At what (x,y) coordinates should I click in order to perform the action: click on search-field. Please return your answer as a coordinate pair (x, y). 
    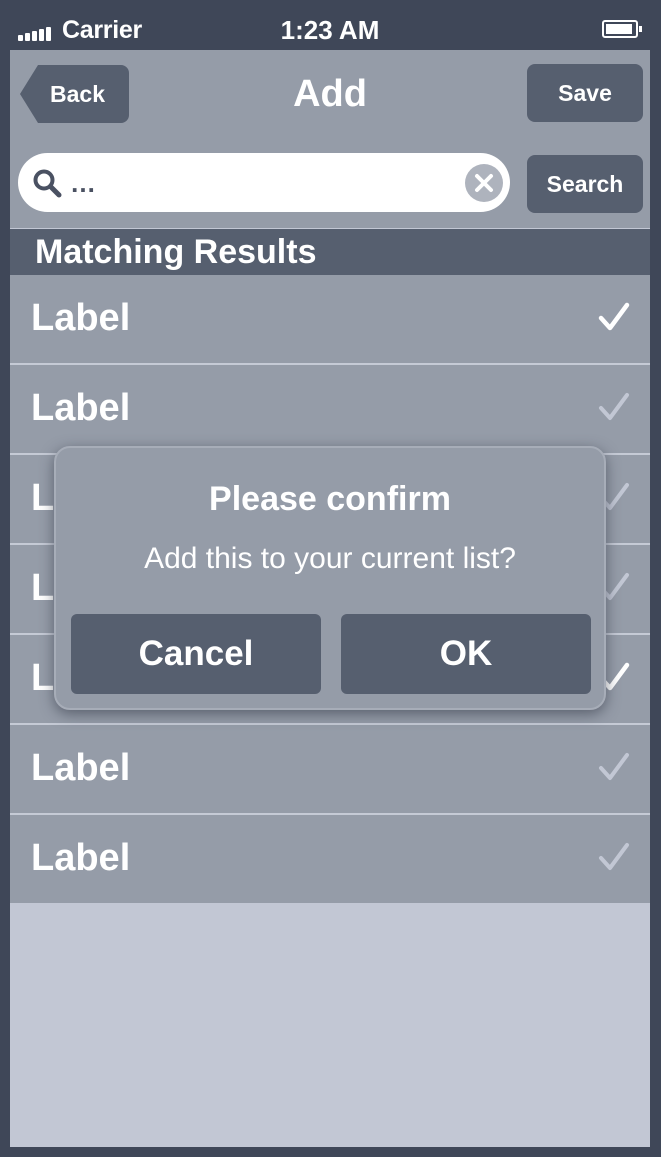
    Looking at the image, I should click on (264, 182).